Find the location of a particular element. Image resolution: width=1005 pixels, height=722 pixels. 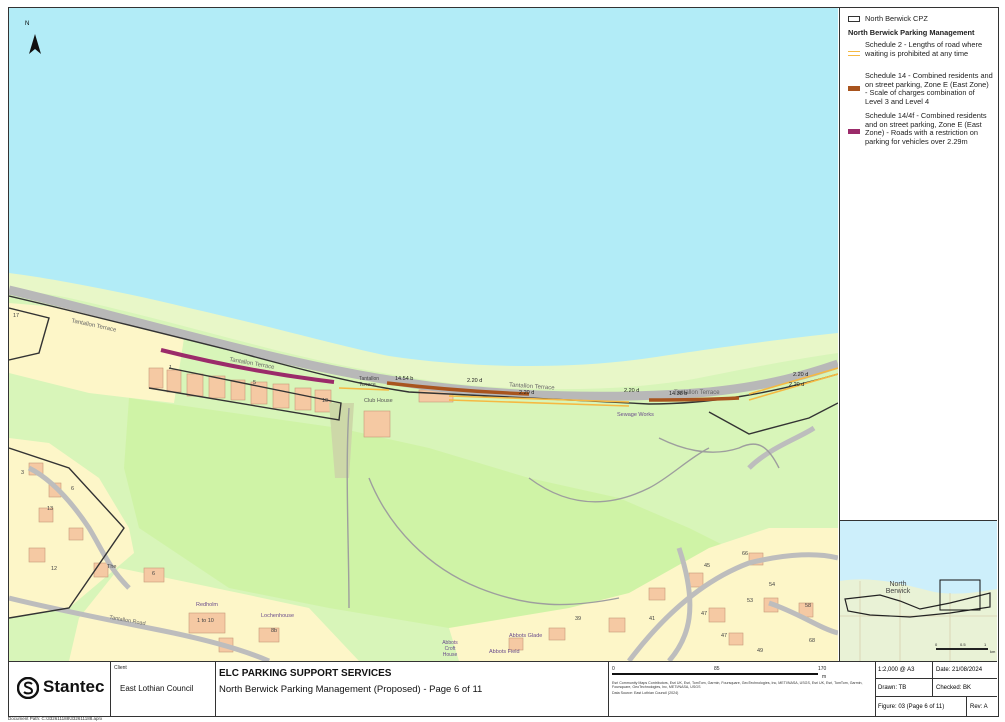

client-name: East Lothian Council is located at coordinates (157, 688).